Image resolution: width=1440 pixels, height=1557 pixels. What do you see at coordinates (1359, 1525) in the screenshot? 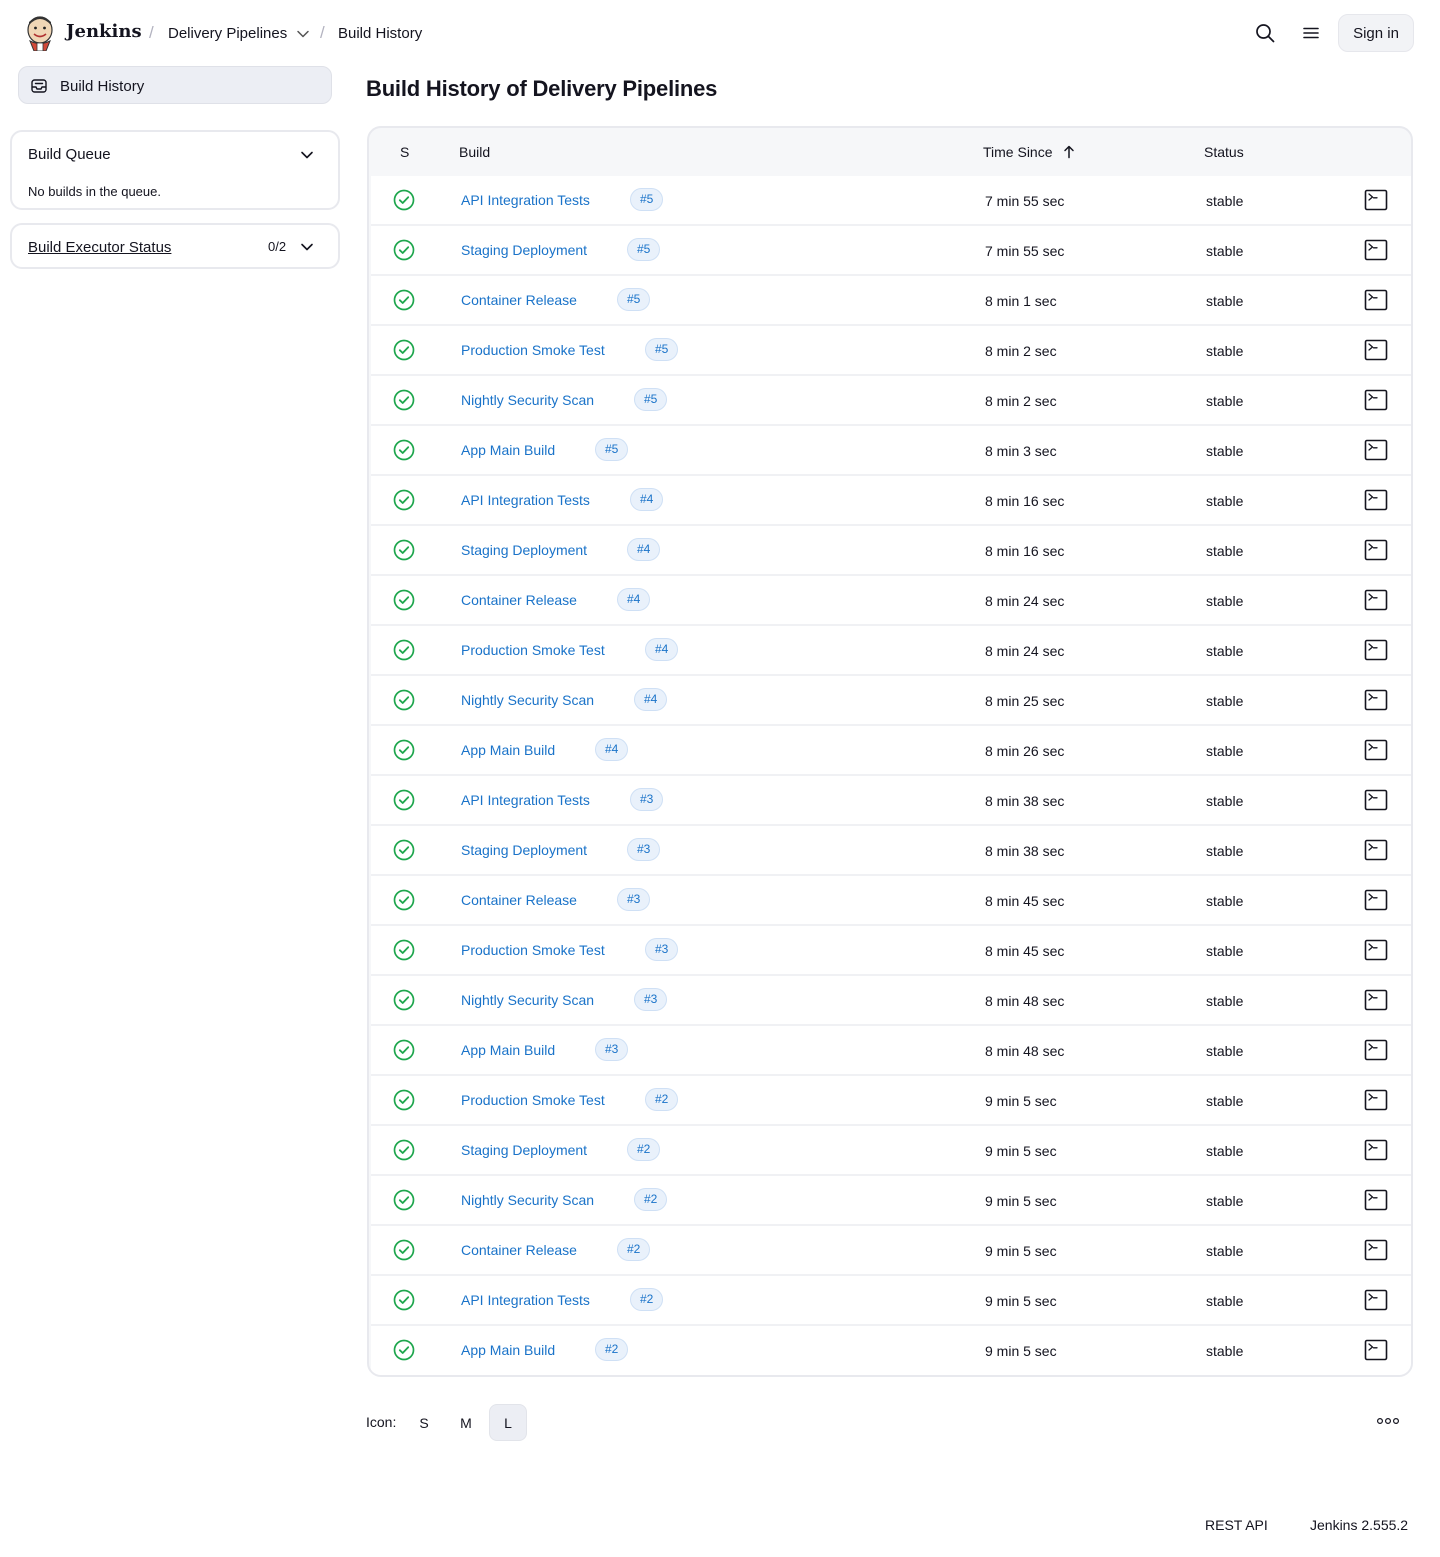
I see `jenkins-version-link: Jenkins 2.555.2` at bounding box center [1359, 1525].